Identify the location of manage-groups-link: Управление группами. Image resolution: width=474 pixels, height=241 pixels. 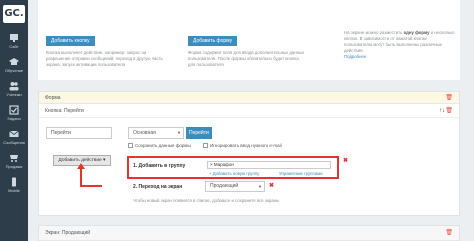
(301, 173).